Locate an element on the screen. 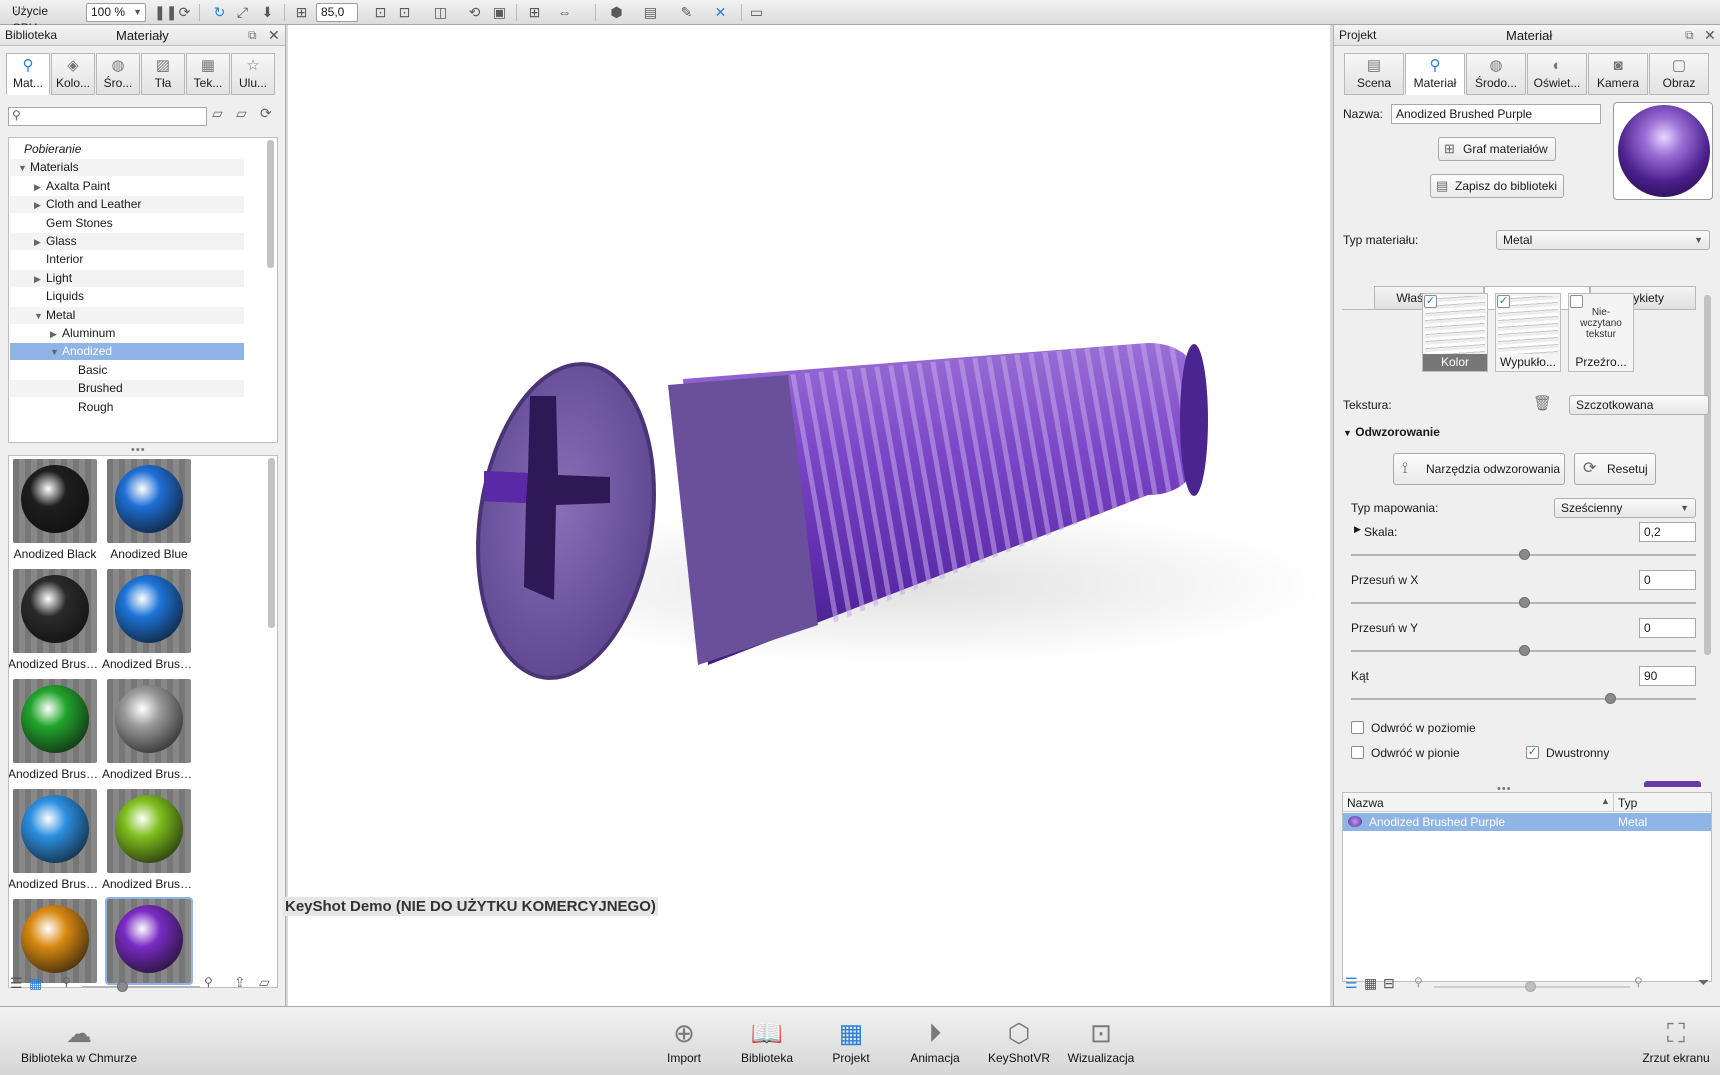 The image size is (1720, 1075). tab-image: ▢ Obraz is located at coordinates (1679, 74).